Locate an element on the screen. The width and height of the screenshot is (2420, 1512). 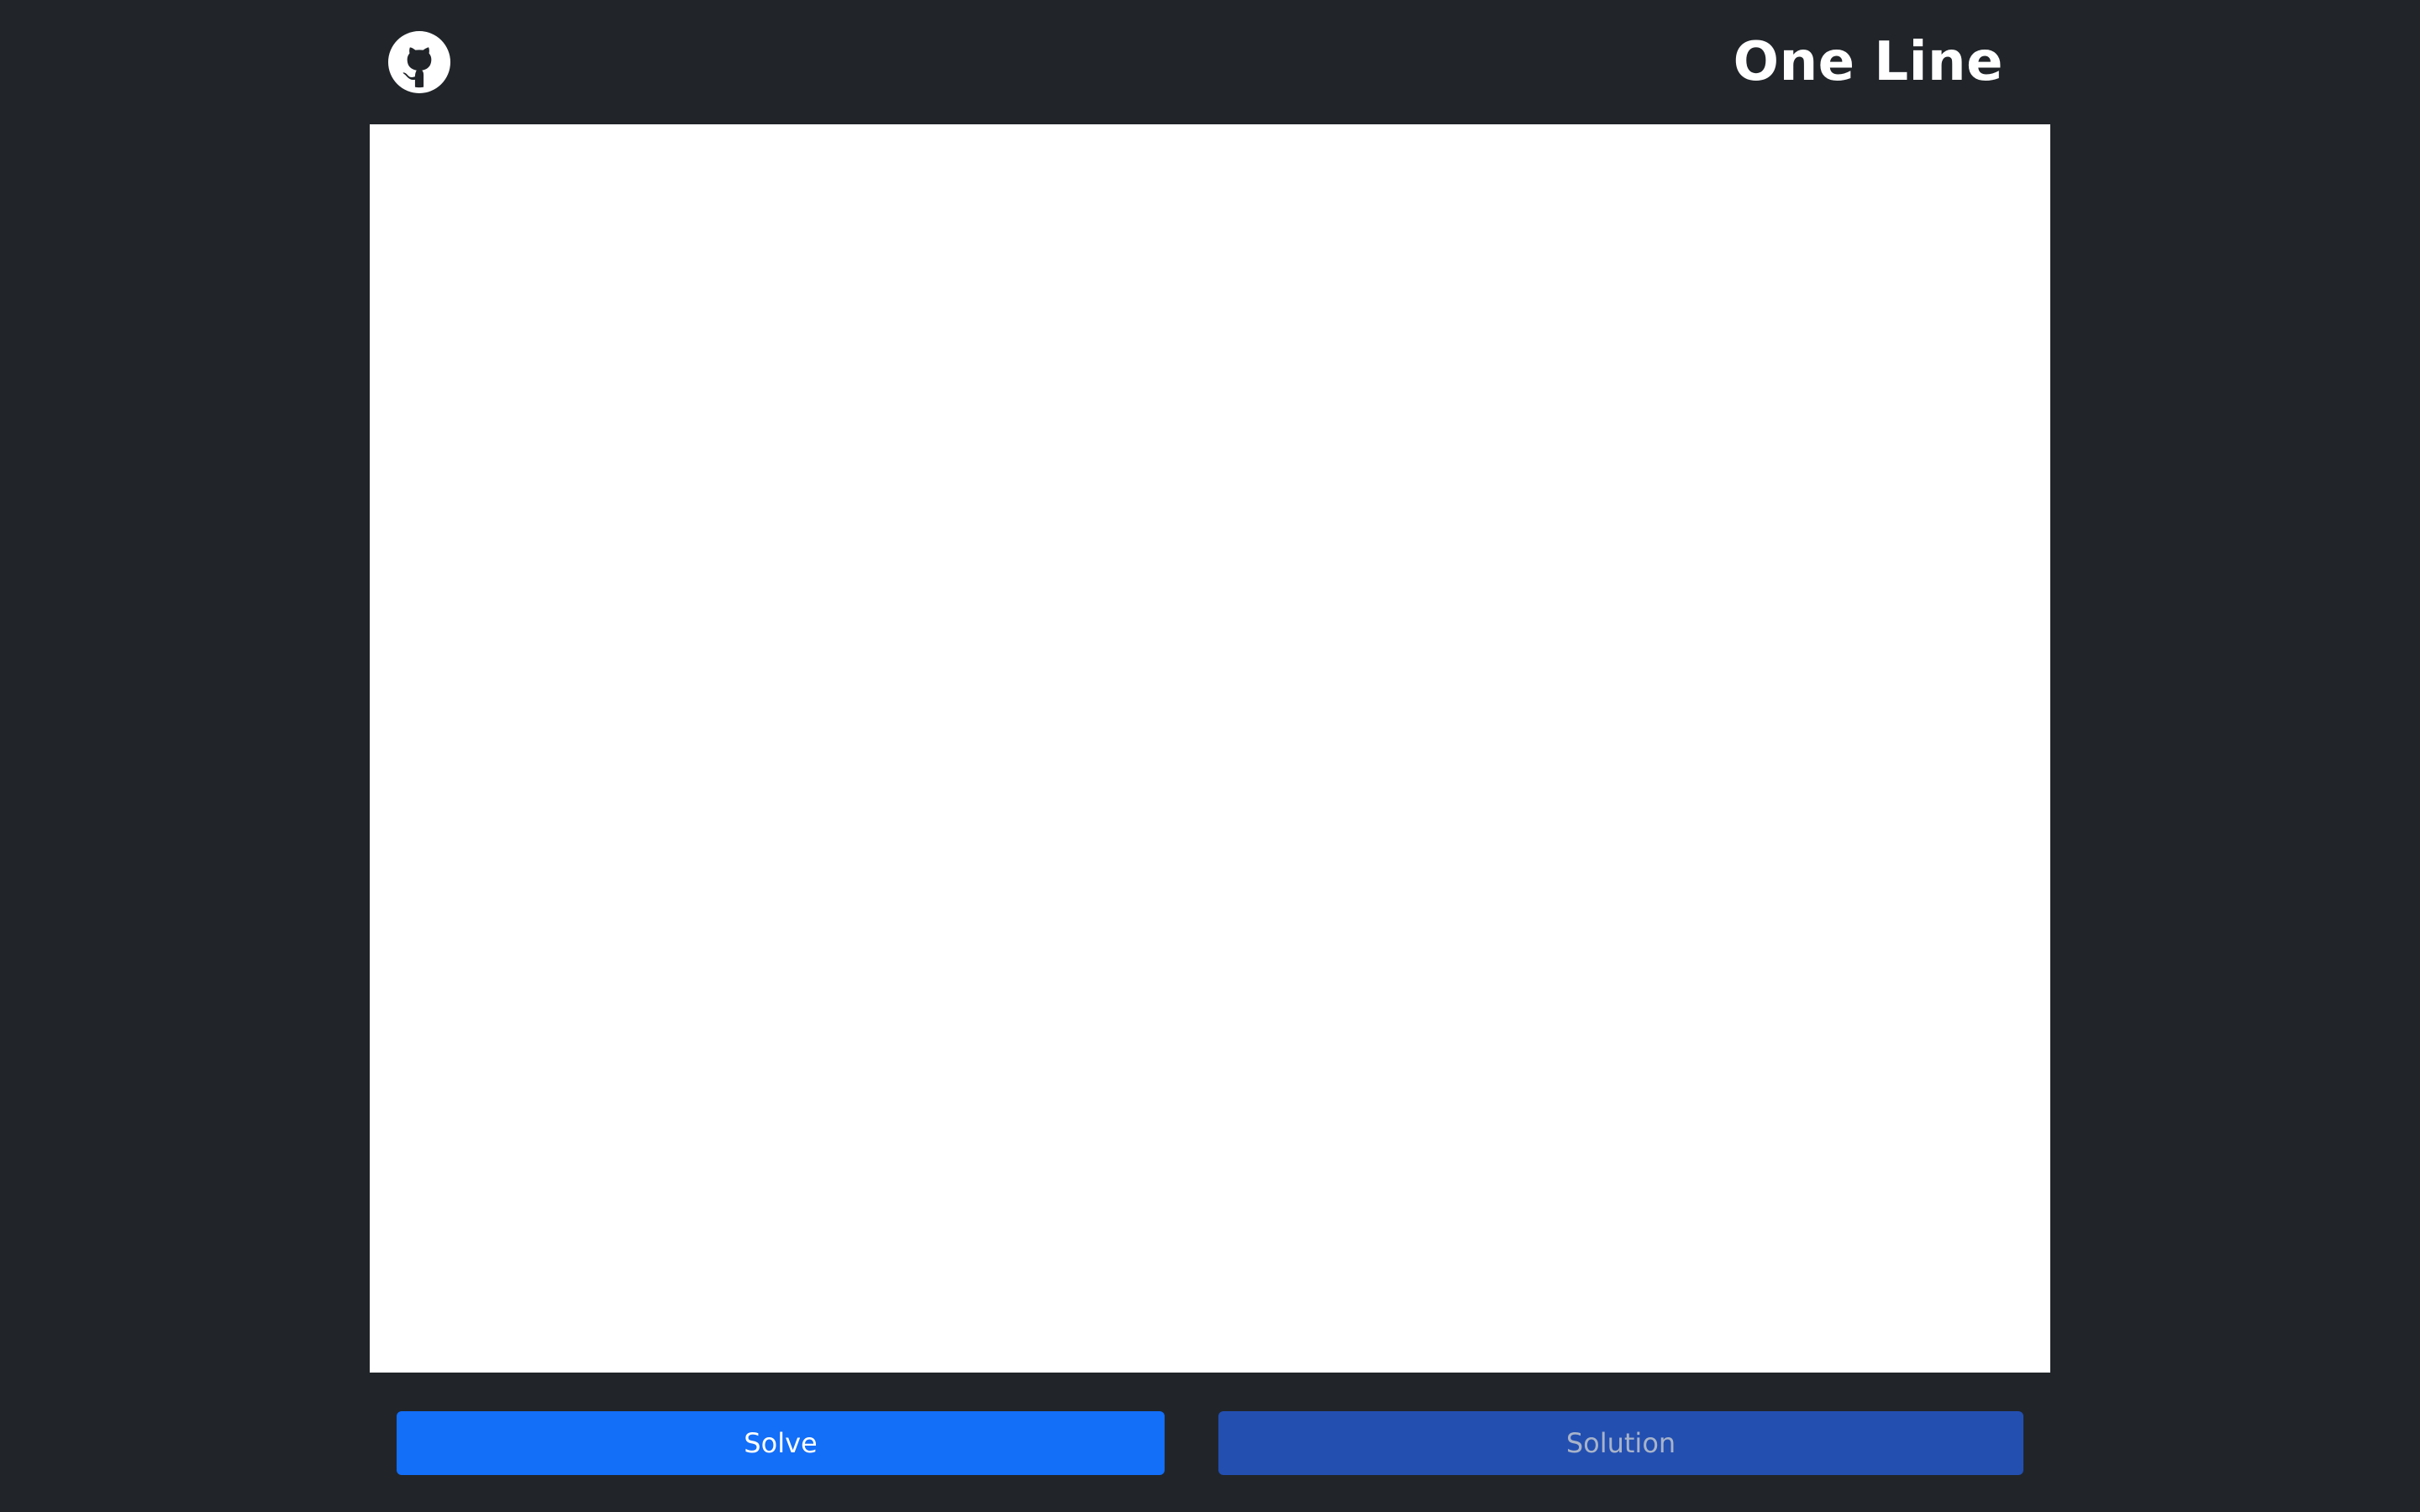
github-icon is located at coordinates (419, 62).